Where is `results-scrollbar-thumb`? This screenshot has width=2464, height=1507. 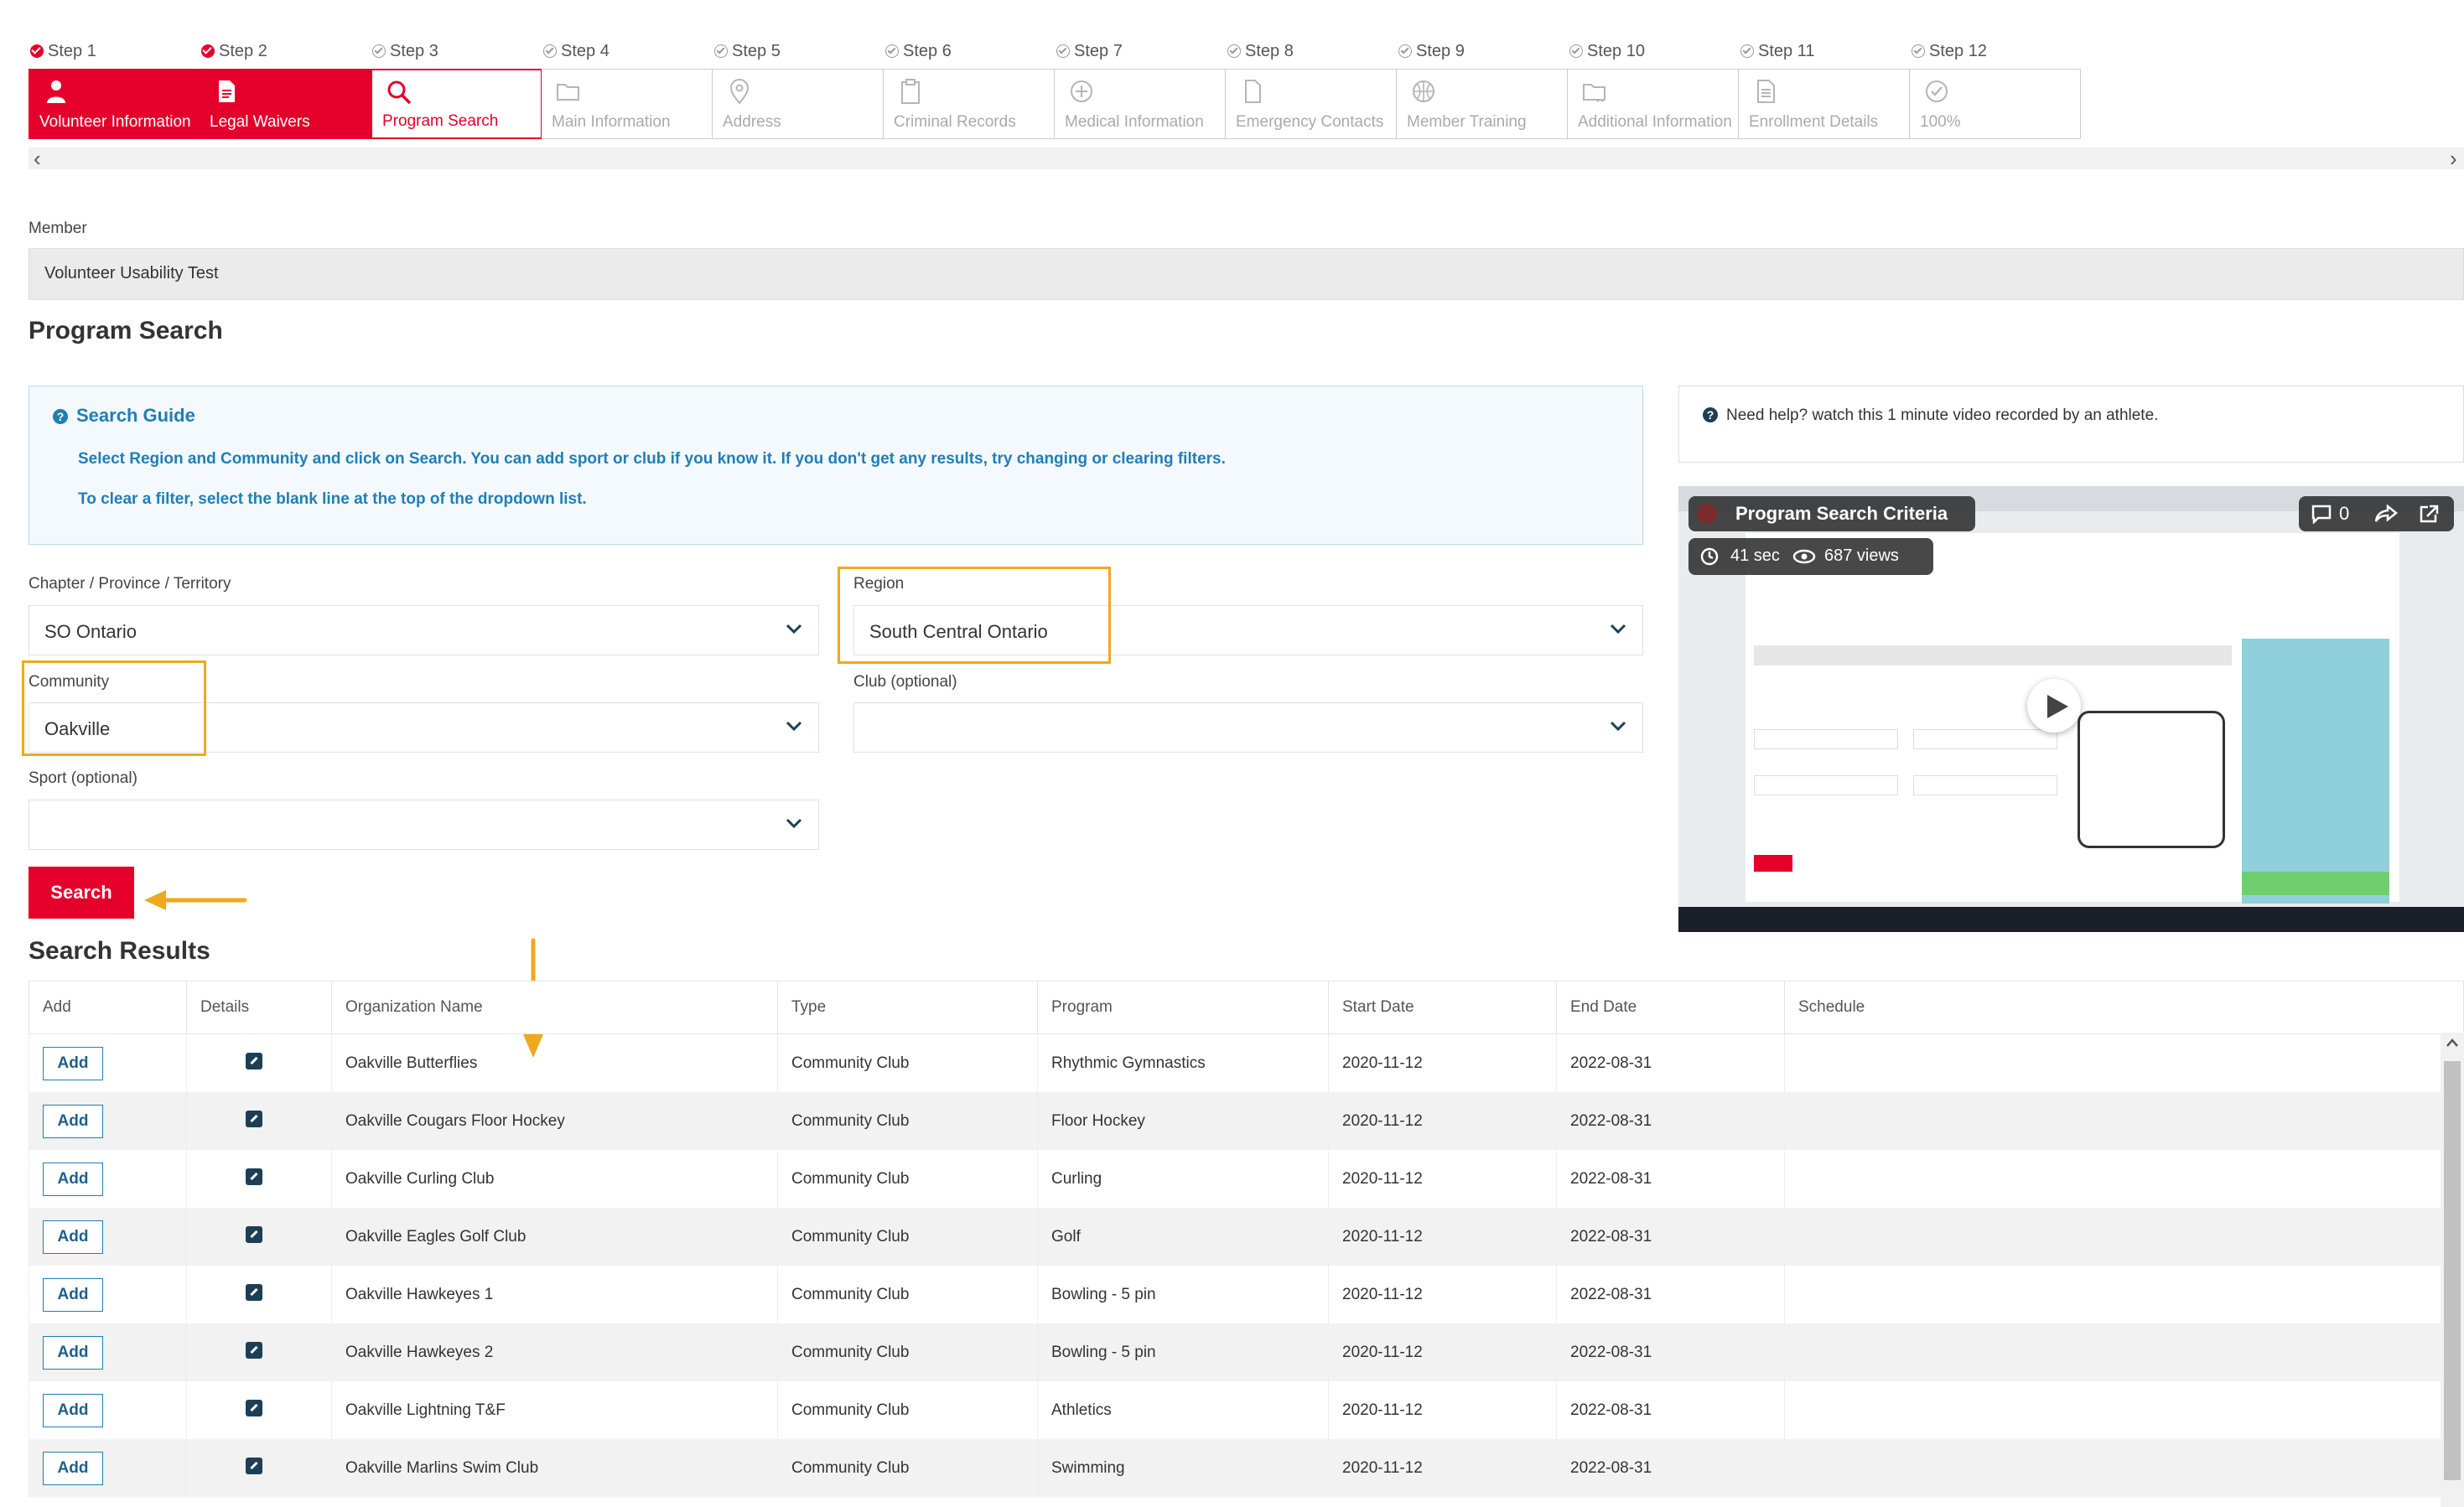 results-scrollbar-thumb is located at coordinates (2453, 1270).